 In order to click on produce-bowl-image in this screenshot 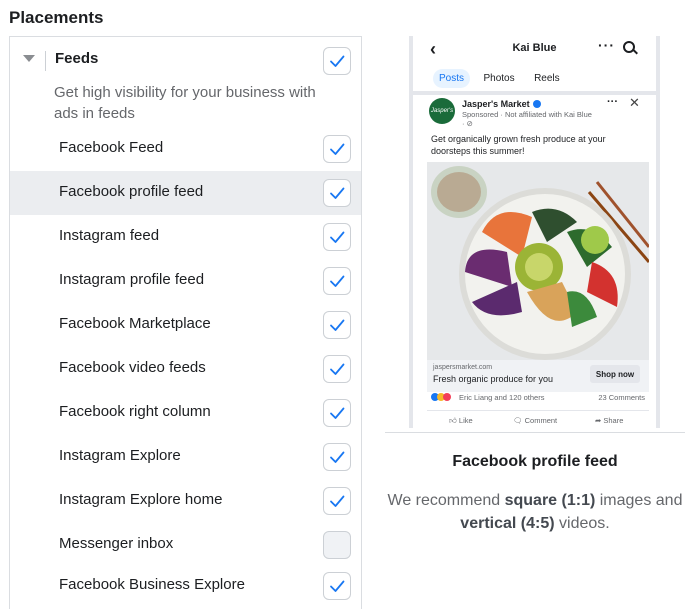, I will do `click(538, 261)`.